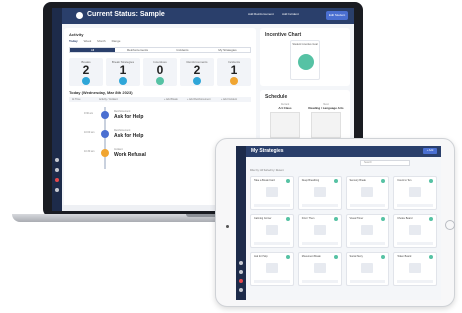 This screenshot has height=313, width=462. What do you see at coordinates (182, 50) in the screenshot?
I see `segment-incidents: Incidents` at bounding box center [182, 50].